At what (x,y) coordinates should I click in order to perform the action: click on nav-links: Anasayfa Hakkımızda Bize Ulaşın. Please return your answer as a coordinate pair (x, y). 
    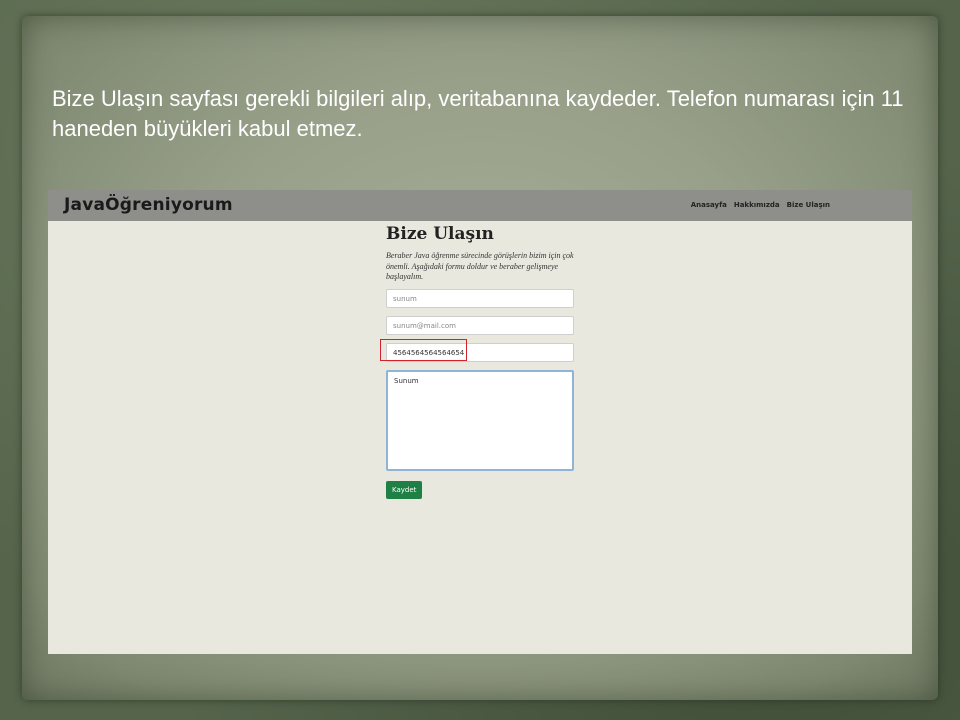
    Looking at the image, I should click on (760, 205).